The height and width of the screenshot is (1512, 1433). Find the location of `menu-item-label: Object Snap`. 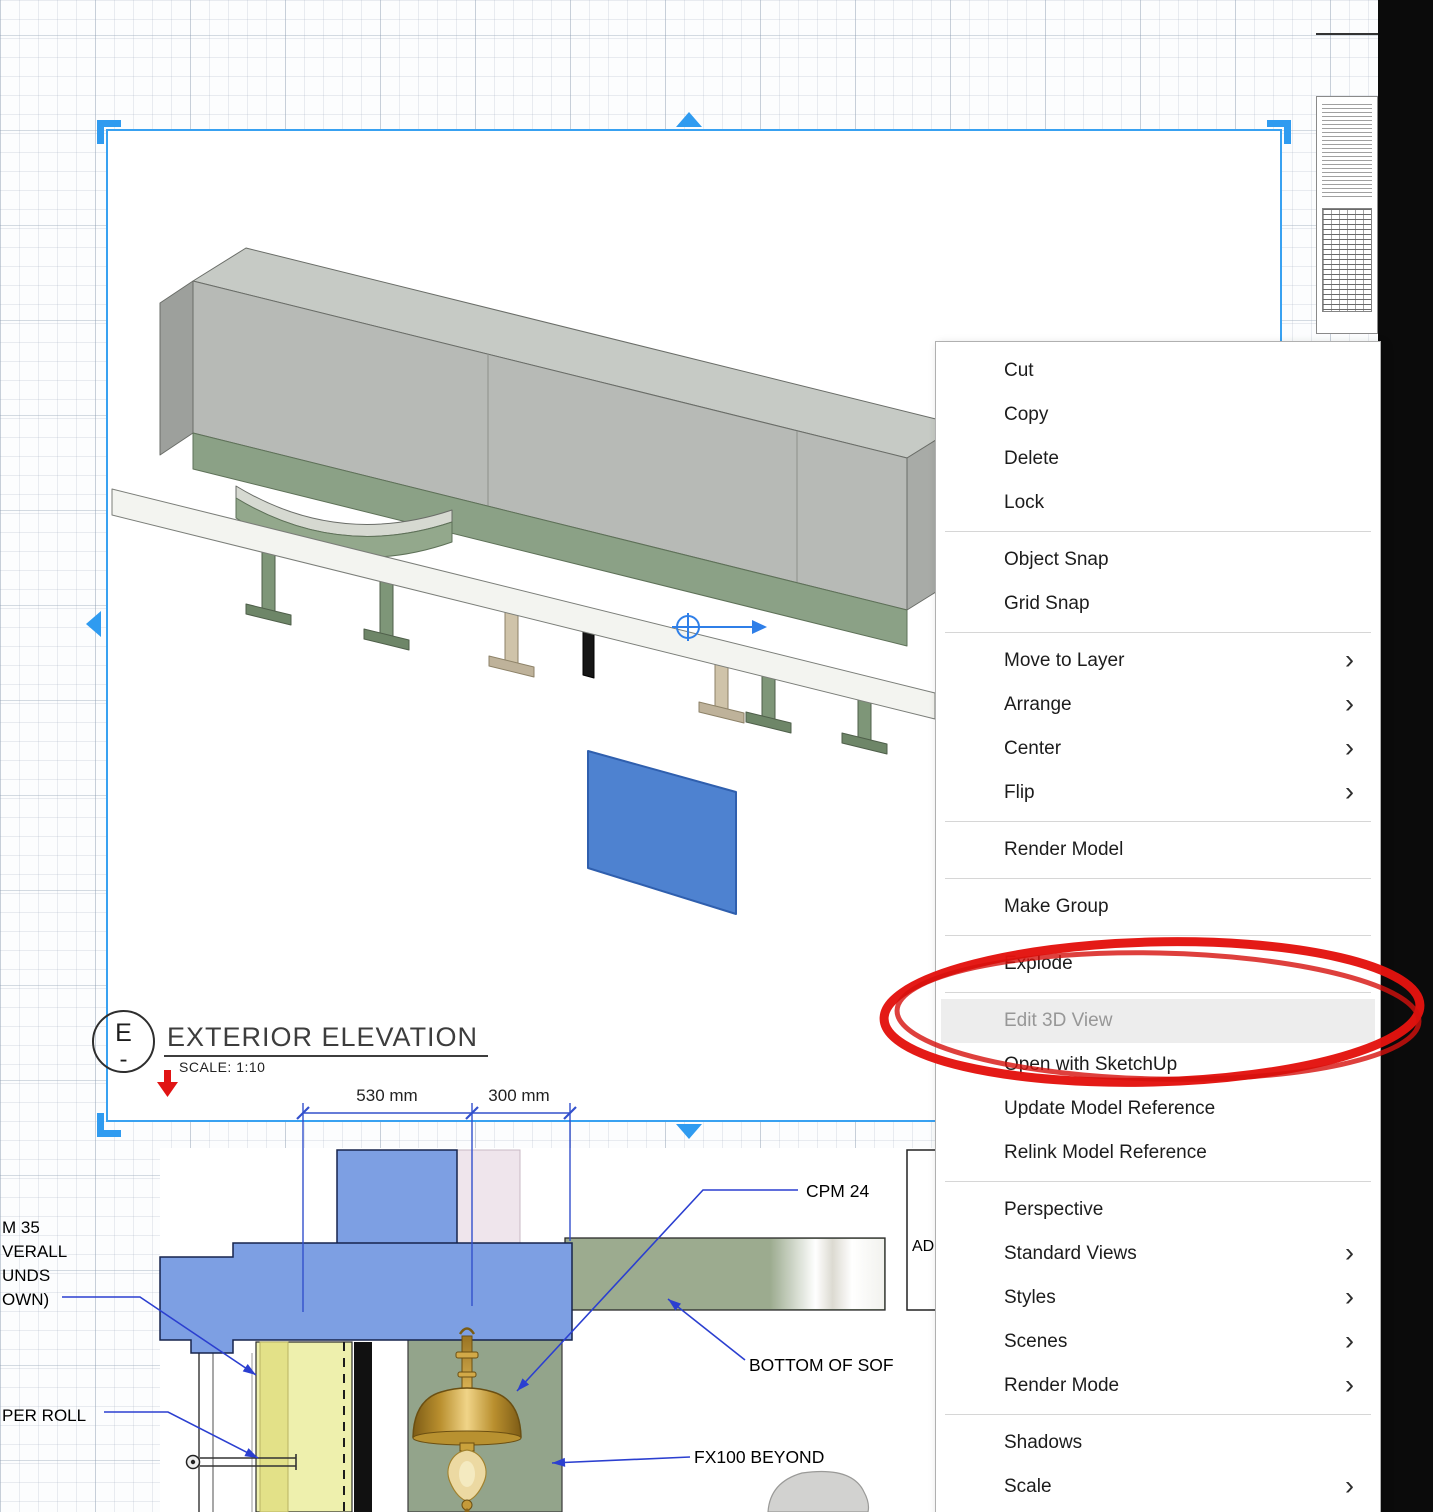

menu-item-label: Object Snap is located at coordinates (1056, 559).